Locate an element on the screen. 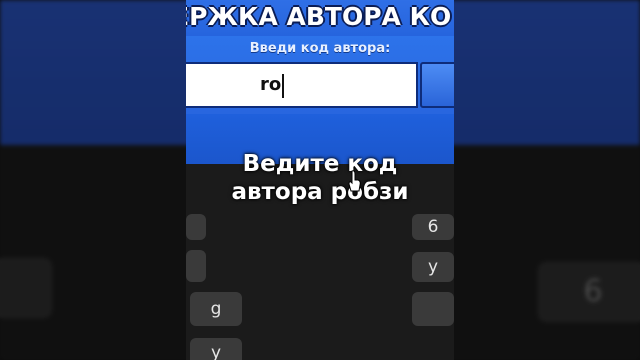 This screenshot has width=640, height=360. background-key-right: 6 is located at coordinates (589, 292).